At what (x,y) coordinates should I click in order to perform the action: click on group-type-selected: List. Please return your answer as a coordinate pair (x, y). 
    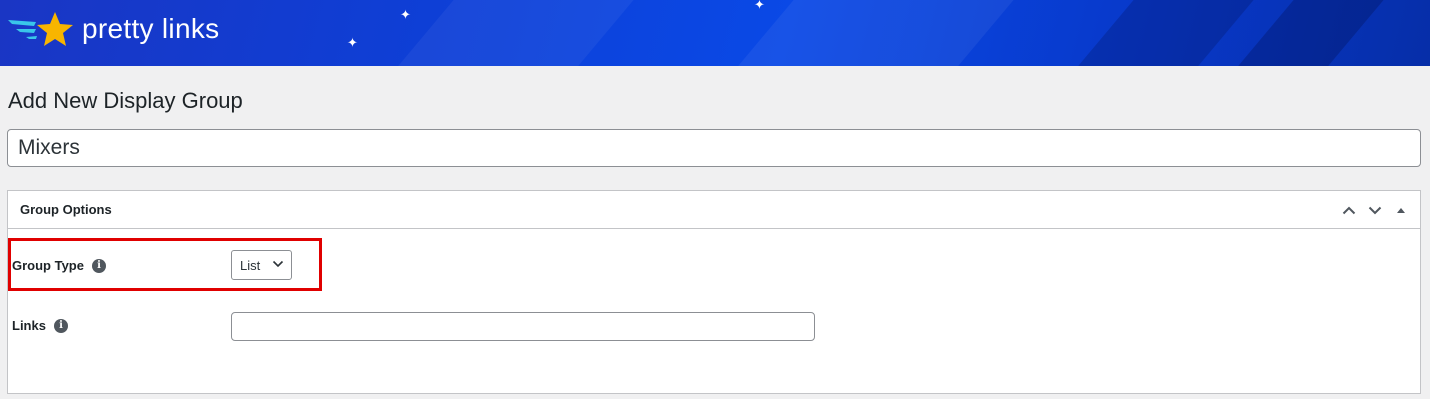
    Looking at the image, I should click on (250, 265).